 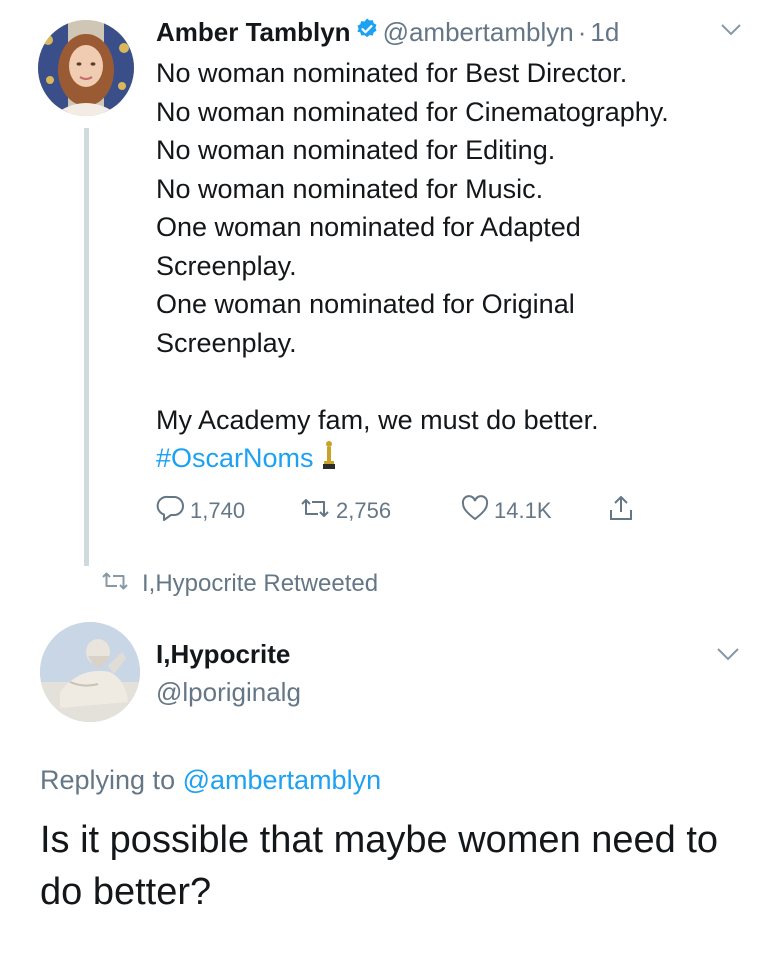 I want to click on author-handle: @ambertamblyn, so click(x=478, y=32).